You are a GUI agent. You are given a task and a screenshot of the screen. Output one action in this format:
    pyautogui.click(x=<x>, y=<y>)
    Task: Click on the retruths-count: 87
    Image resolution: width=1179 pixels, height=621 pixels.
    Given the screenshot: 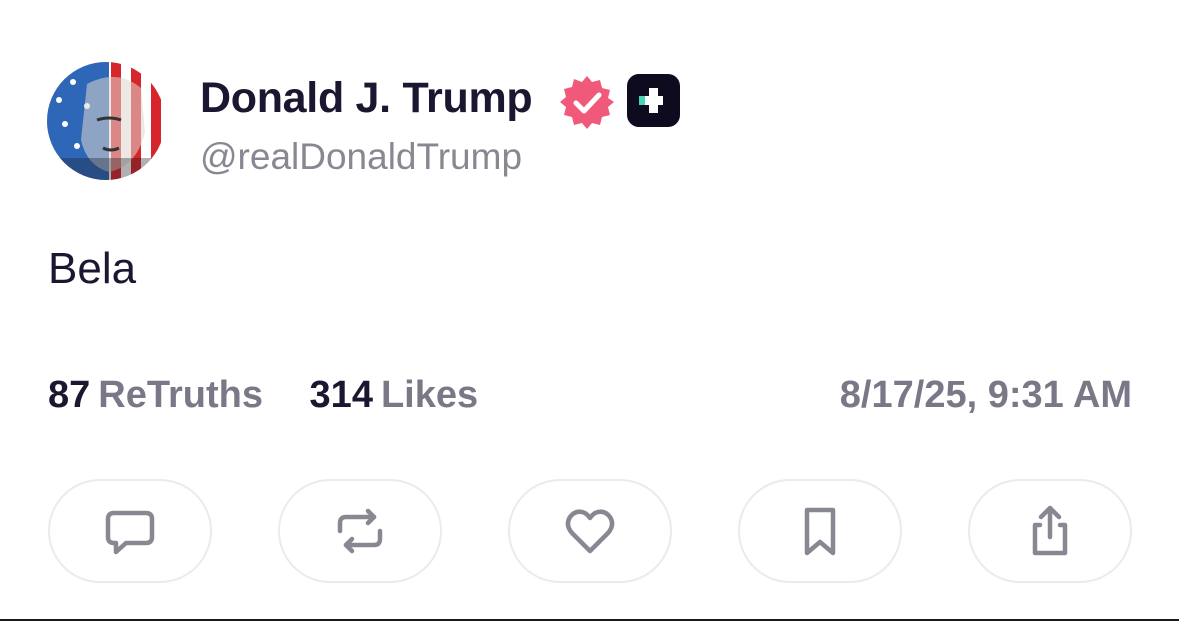 What is the action you would take?
    pyautogui.click(x=69, y=395)
    